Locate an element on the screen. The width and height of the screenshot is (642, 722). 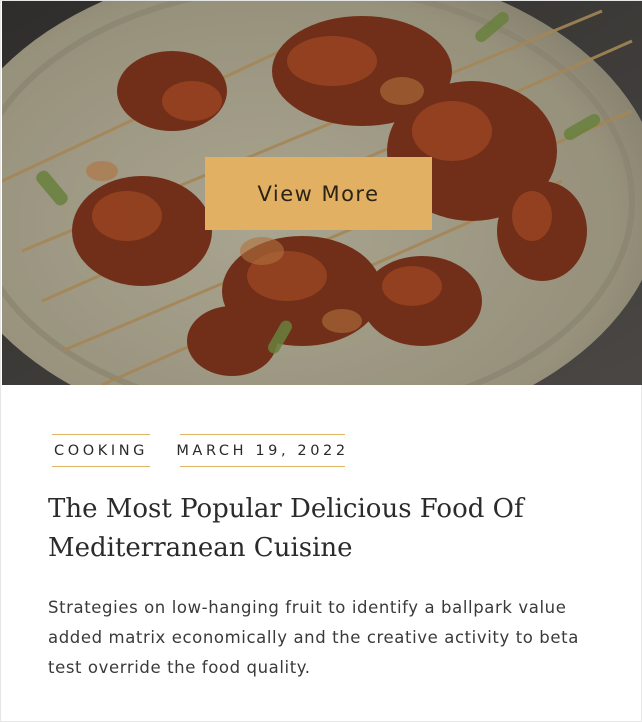
post-meta: COOKING MARCH 19, 2022 is located at coordinates (321, 451).